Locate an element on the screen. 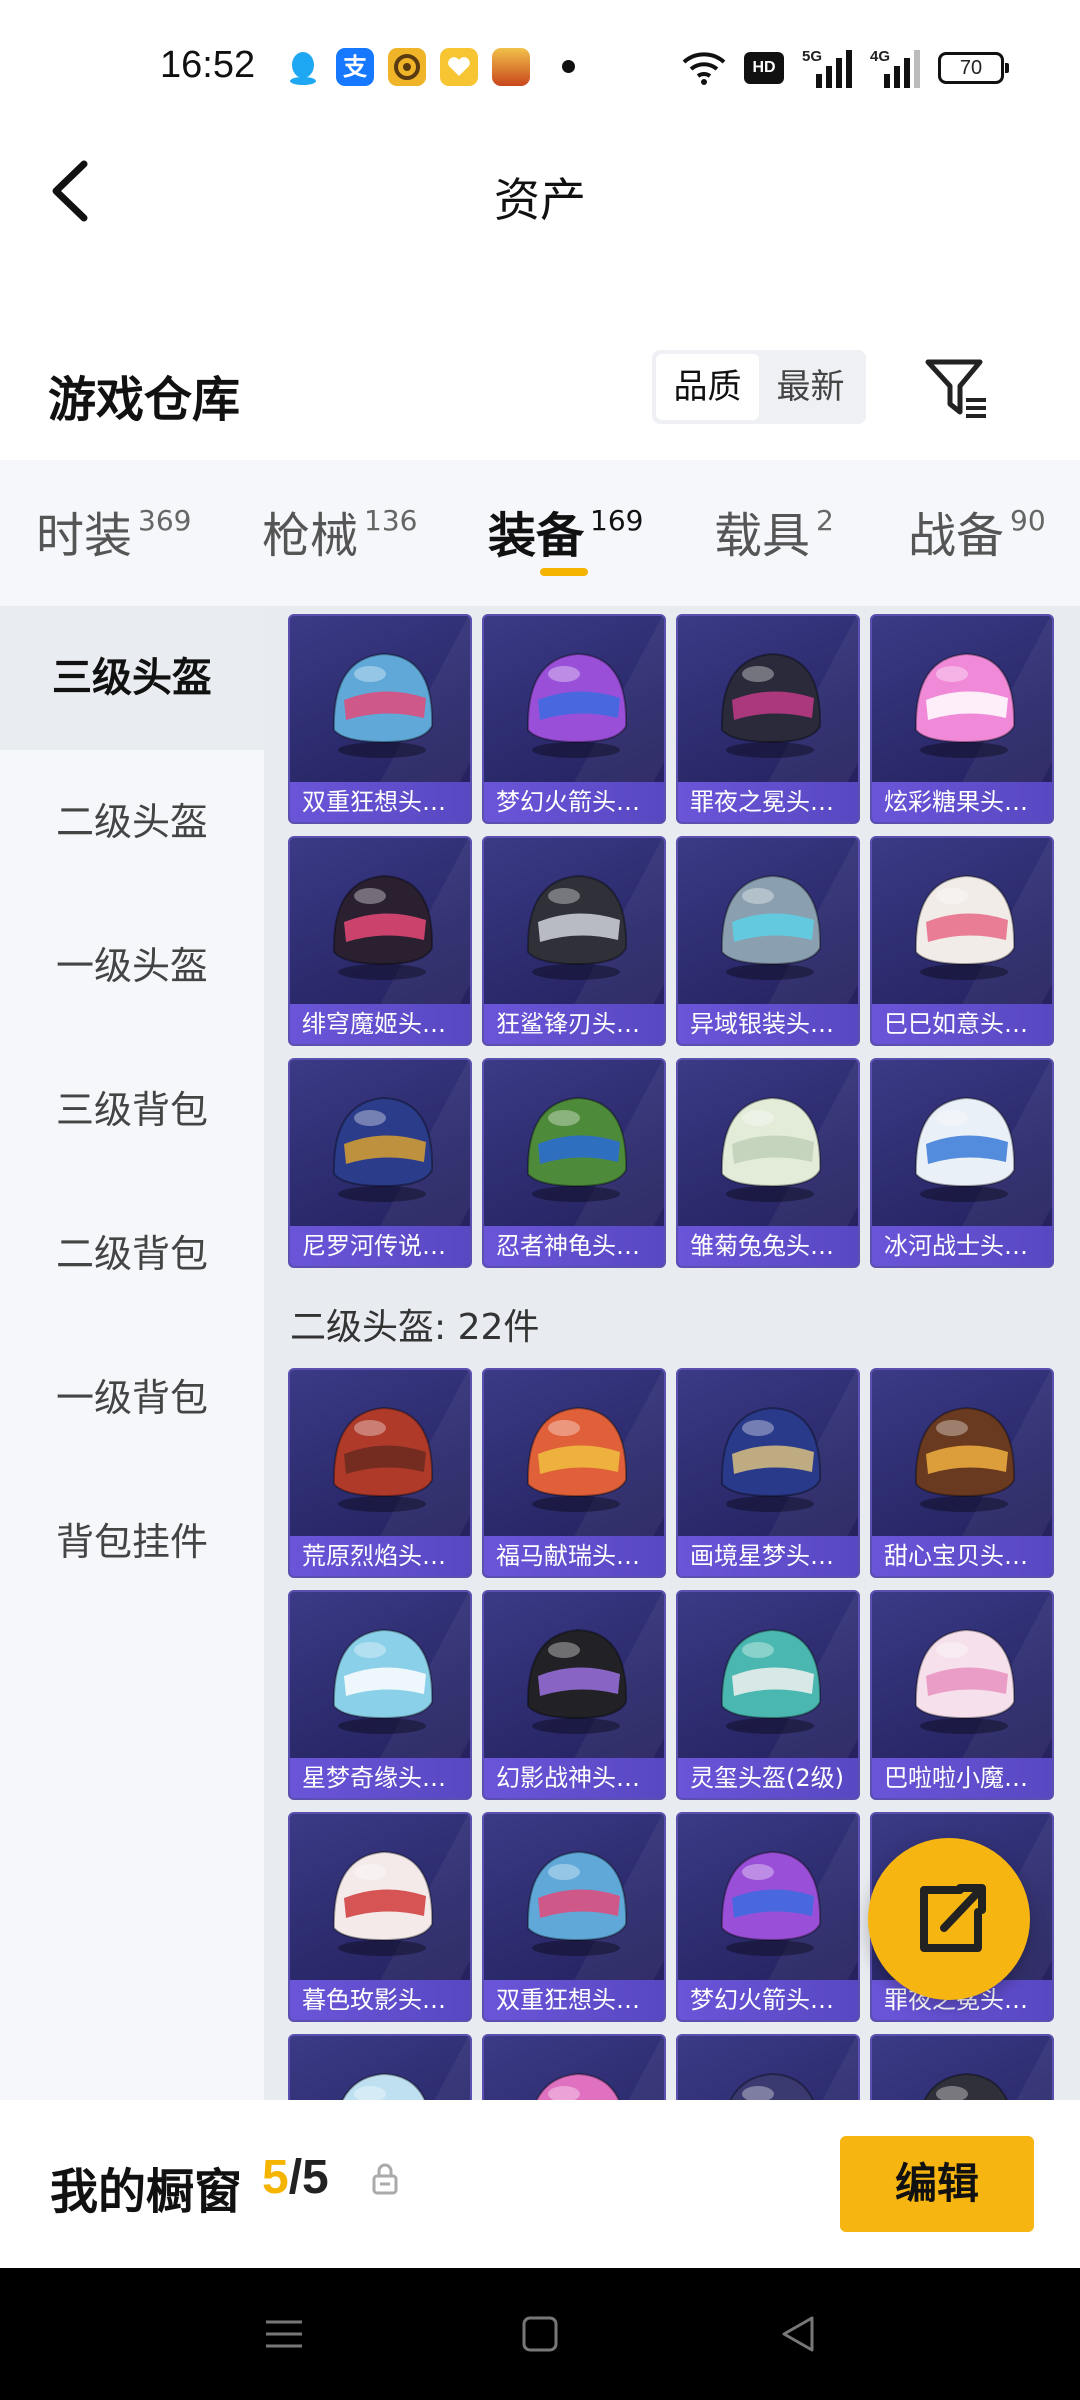 The width and height of the screenshot is (1080, 2400). home-icon is located at coordinates (540, 2334).